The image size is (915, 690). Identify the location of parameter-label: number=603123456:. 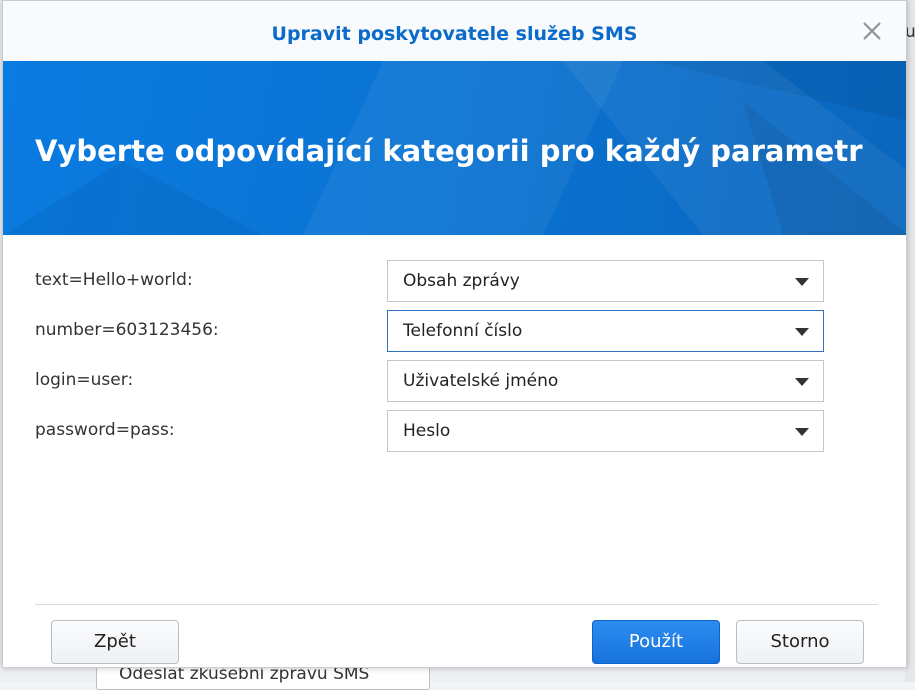
(127, 330).